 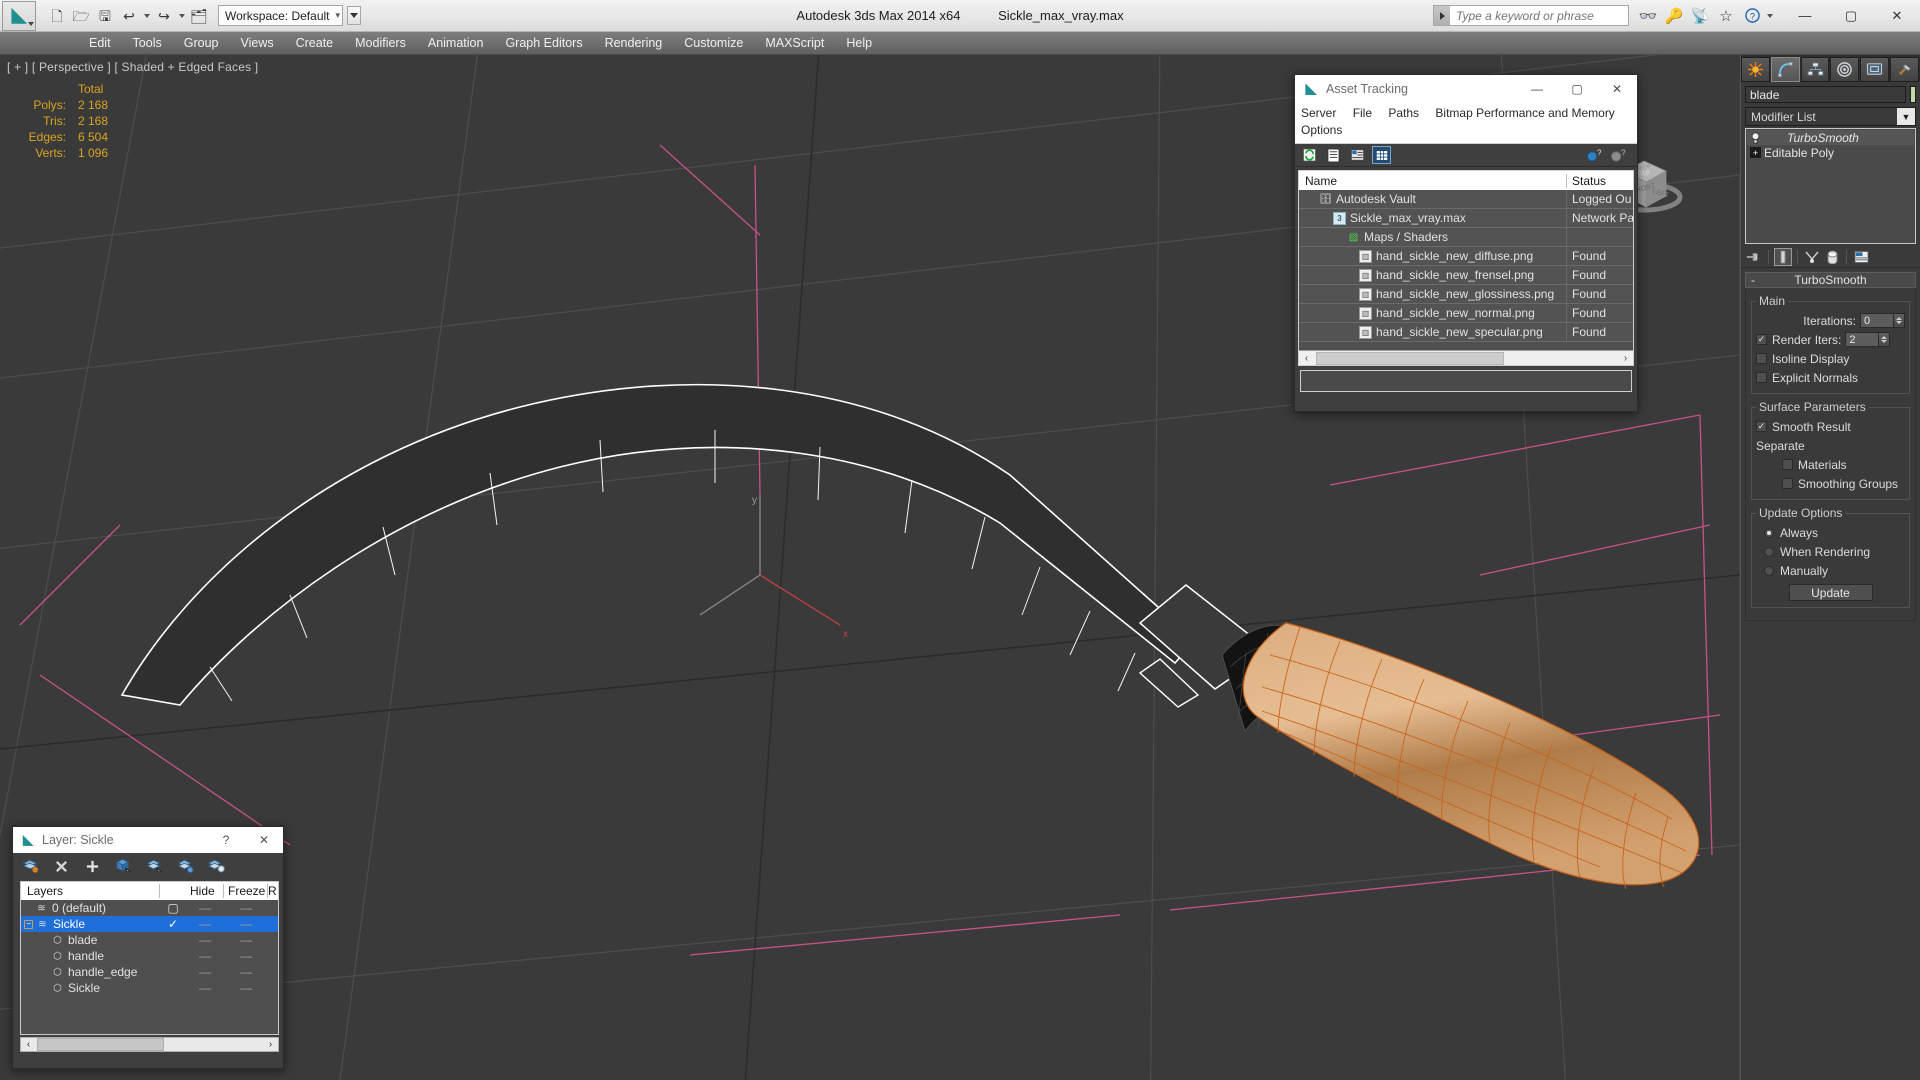 What do you see at coordinates (1830, 570) in the screenshot?
I see `update-option-manually: Manually` at bounding box center [1830, 570].